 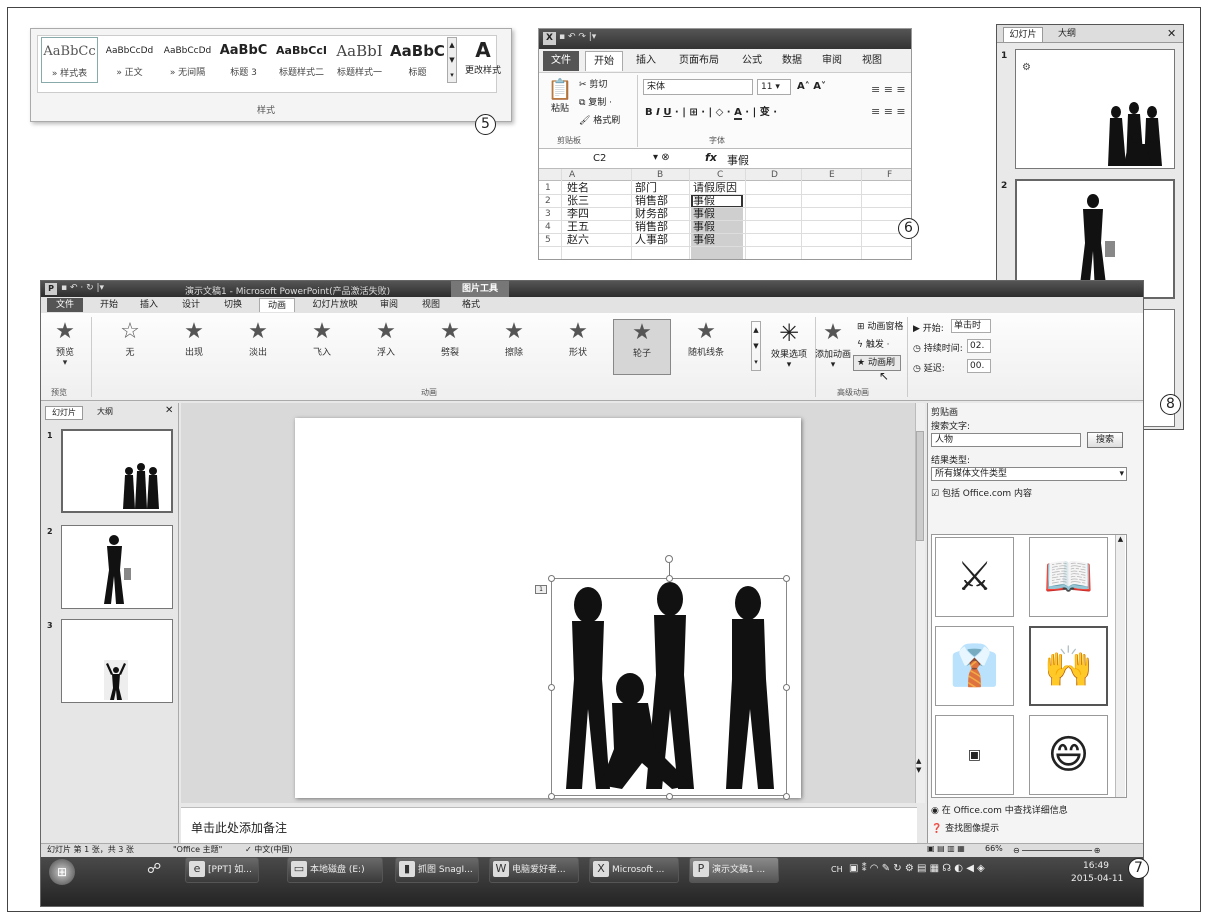 What do you see at coordinates (1097, 879) in the screenshot?
I see `clock-date: 2015-04-11` at bounding box center [1097, 879].